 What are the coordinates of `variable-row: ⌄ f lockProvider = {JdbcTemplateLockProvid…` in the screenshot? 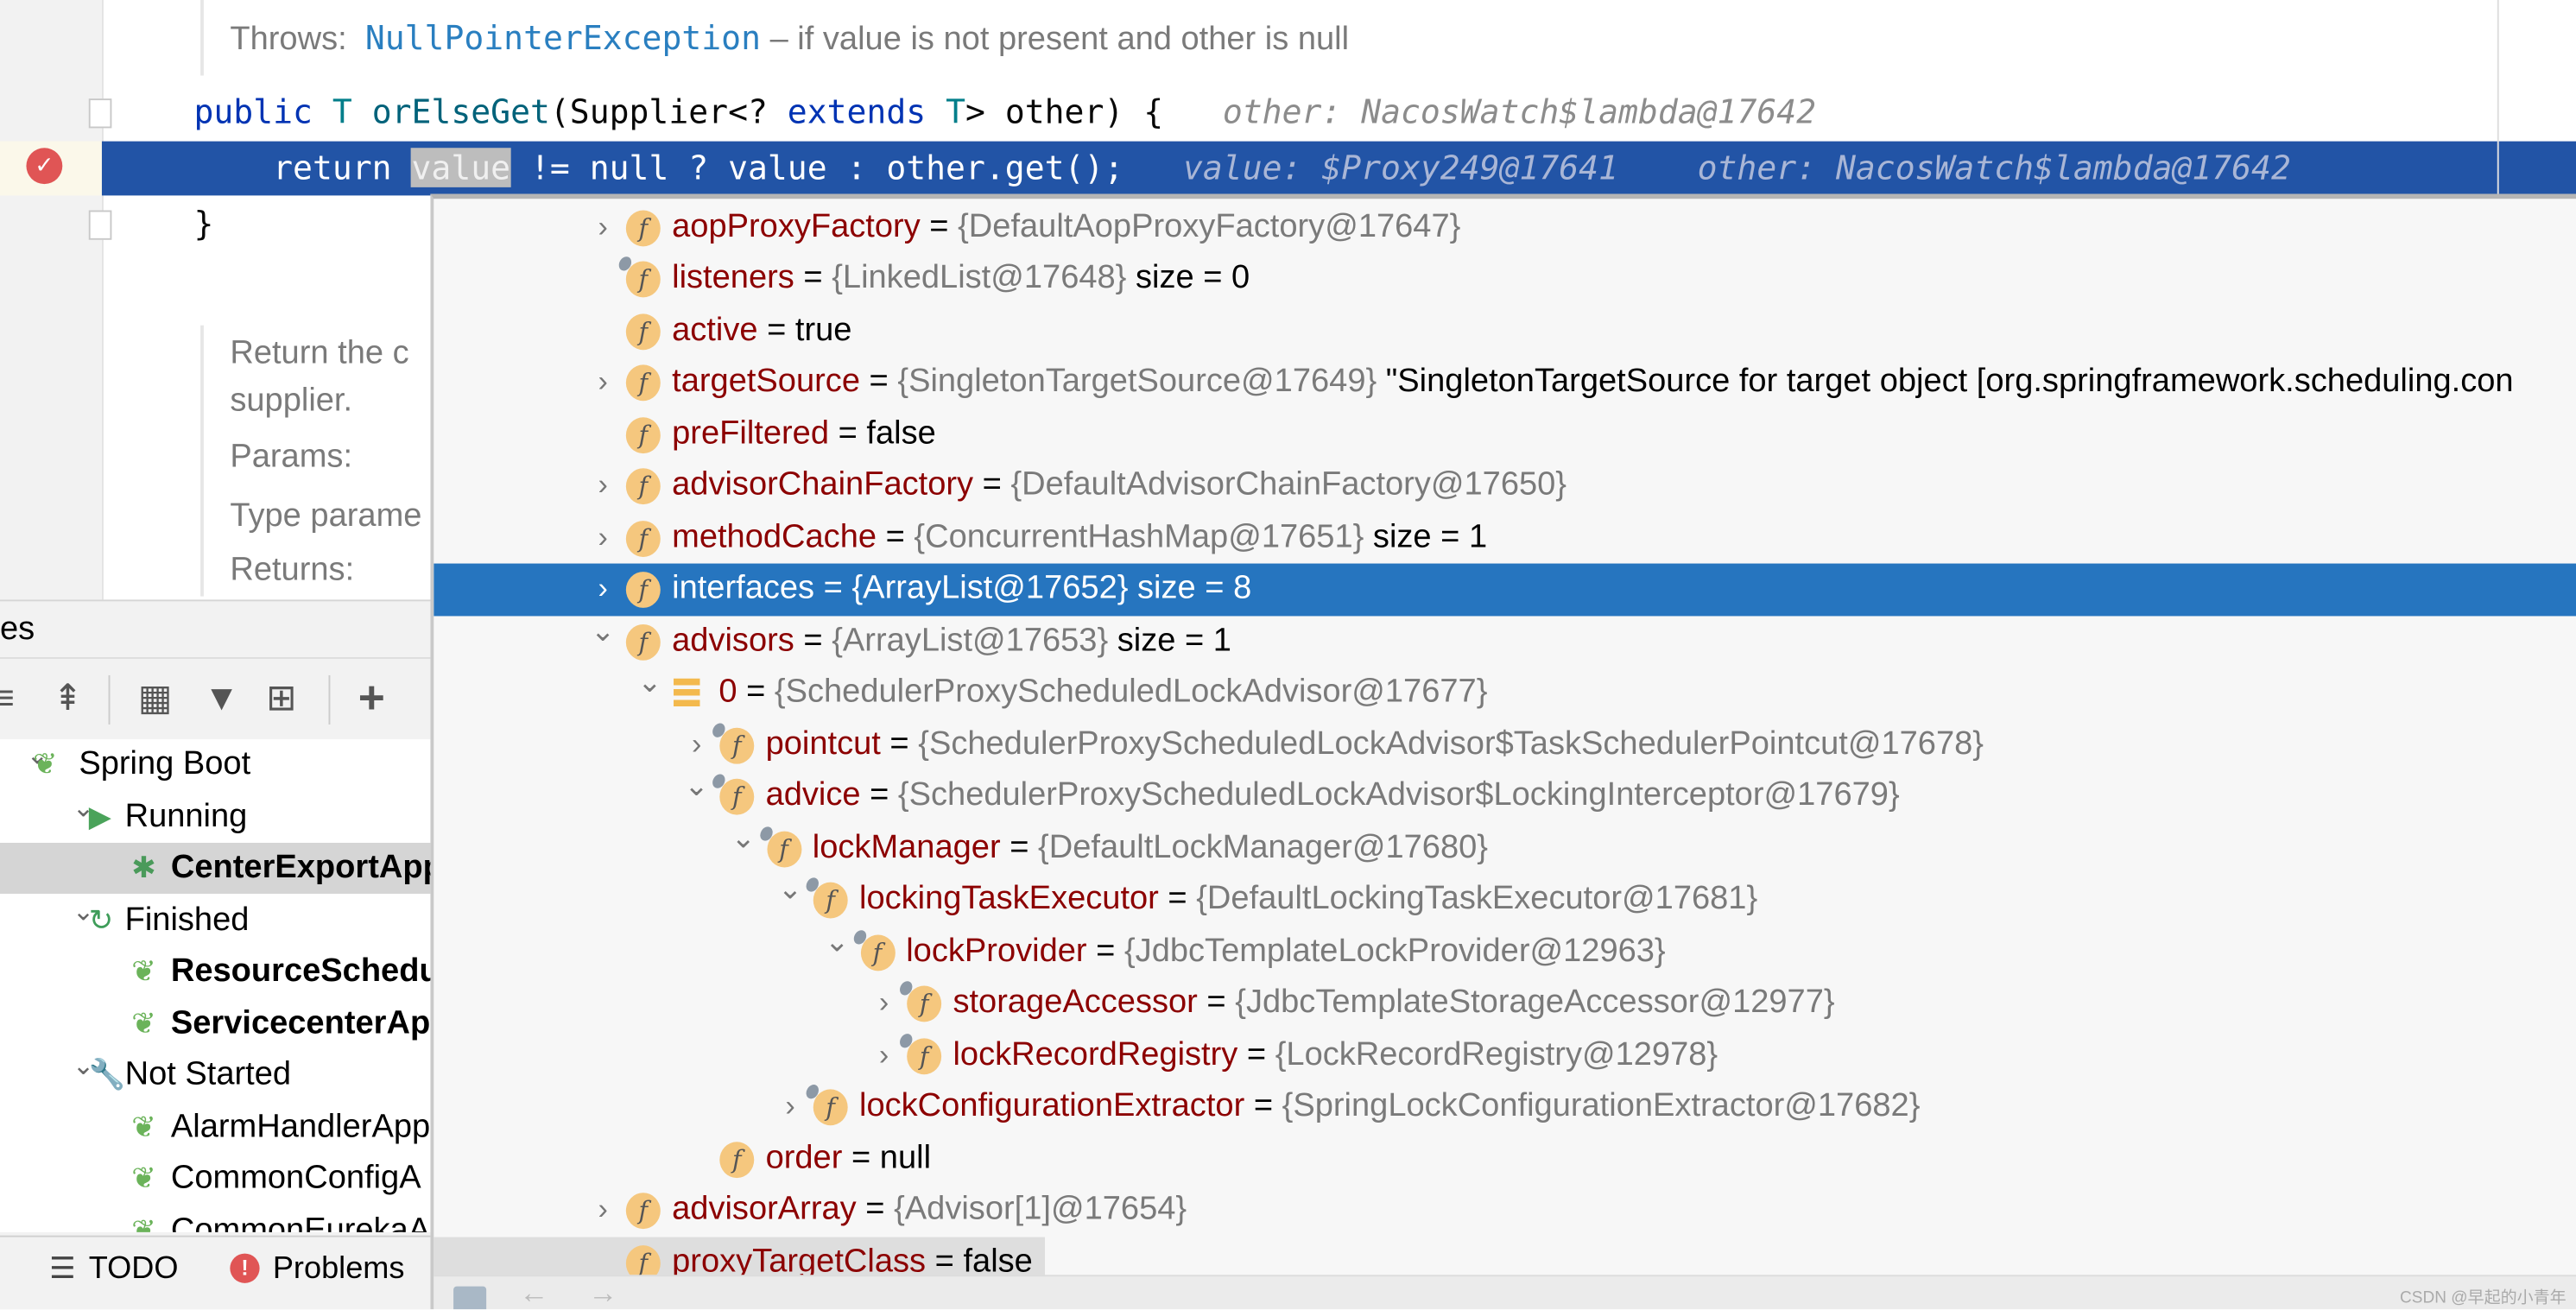 It's located at (1505, 951).